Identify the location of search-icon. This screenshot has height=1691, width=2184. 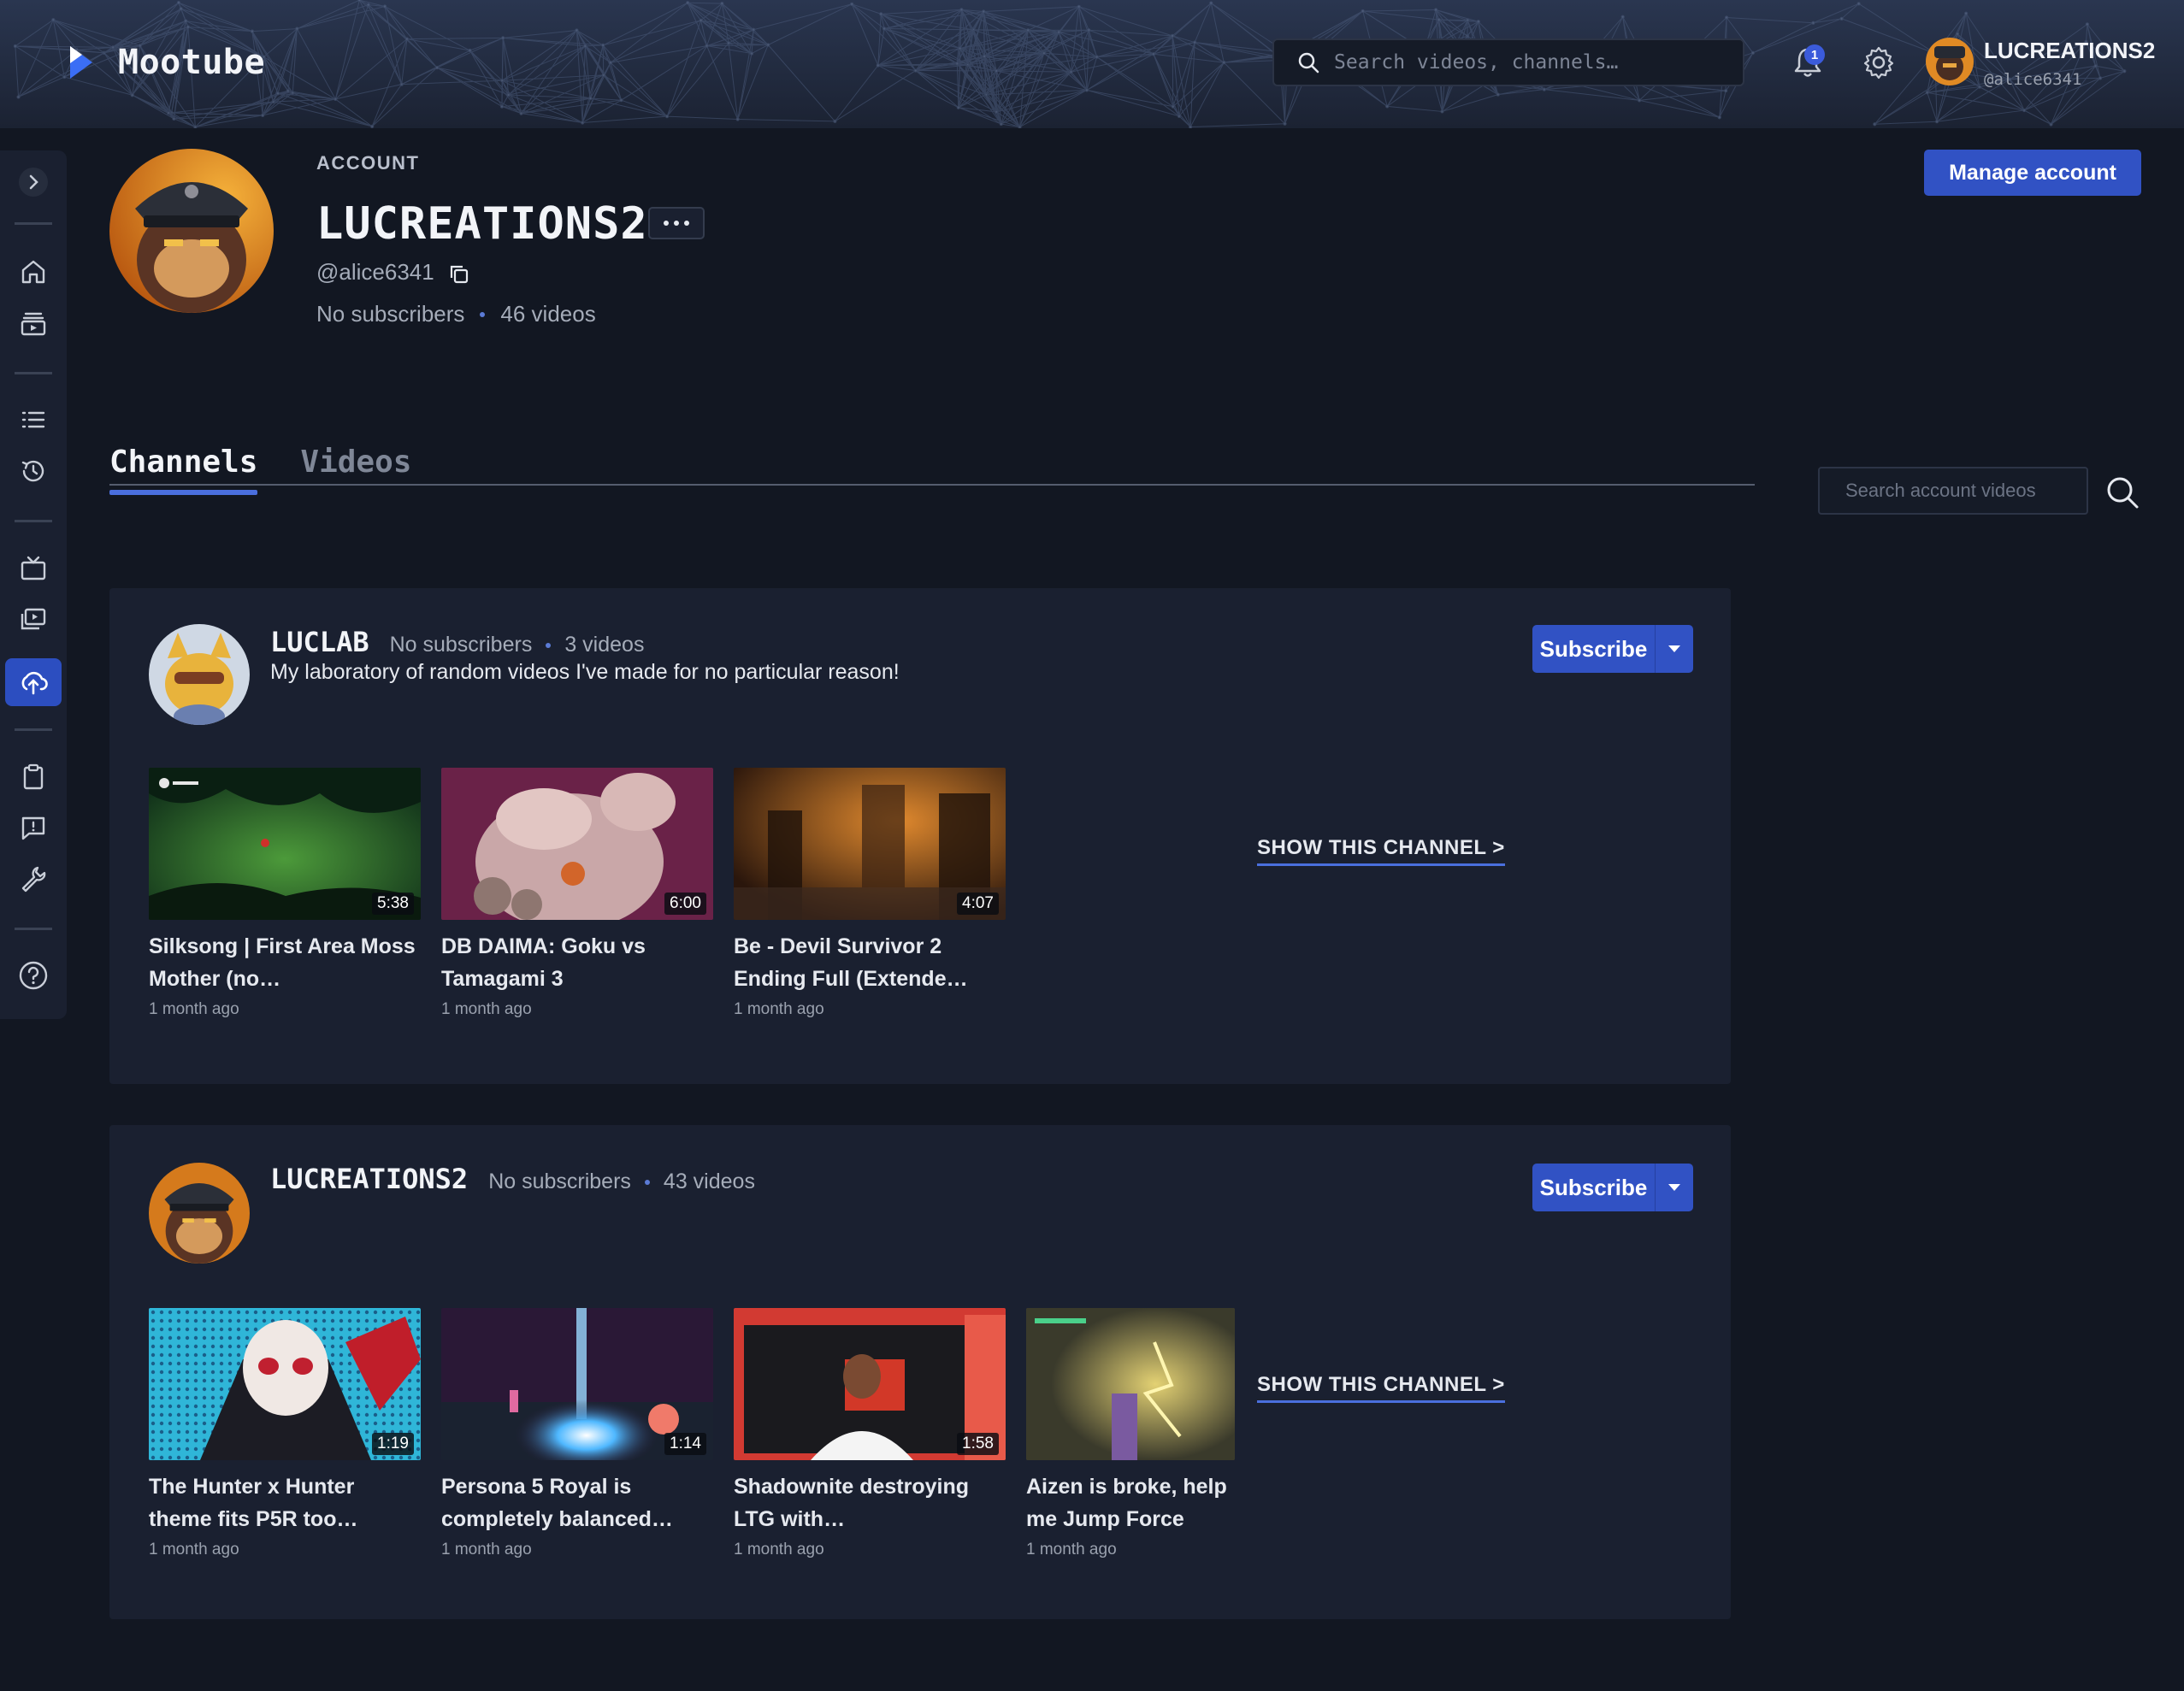
(2122, 492).